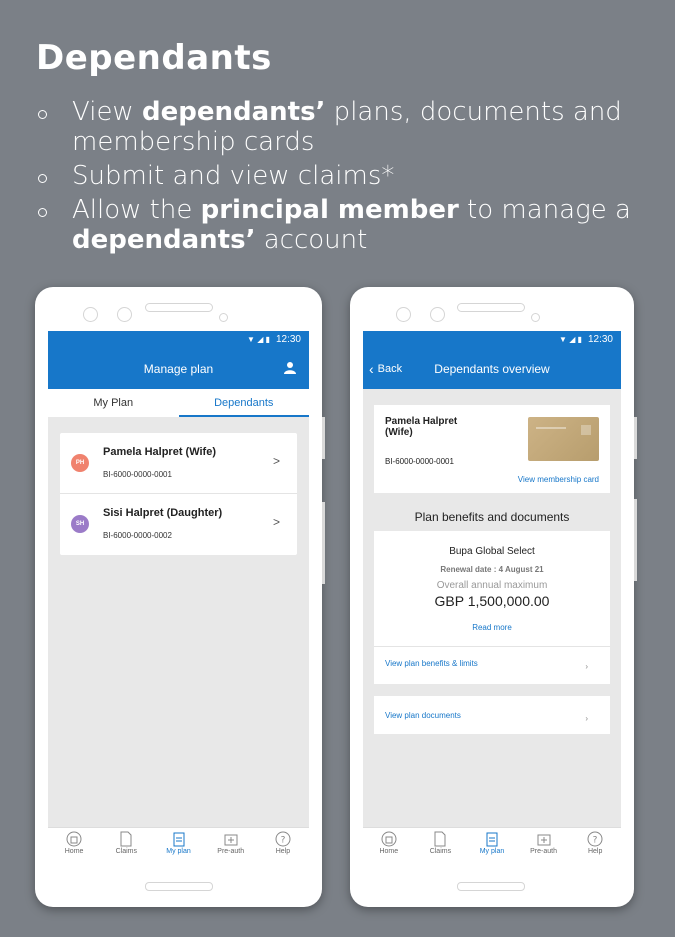 The image size is (675, 937). What do you see at coordinates (290, 368) in the screenshot?
I see `user-icon` at bounding box center [290, 368].